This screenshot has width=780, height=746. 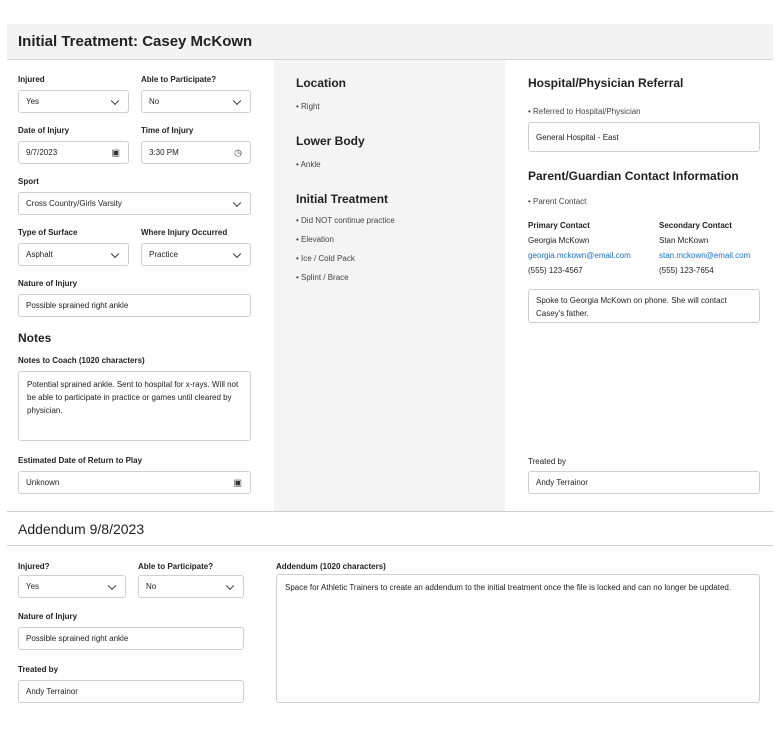 I want to click on treated-by-label: Treated by, so click(x=547, y=461).